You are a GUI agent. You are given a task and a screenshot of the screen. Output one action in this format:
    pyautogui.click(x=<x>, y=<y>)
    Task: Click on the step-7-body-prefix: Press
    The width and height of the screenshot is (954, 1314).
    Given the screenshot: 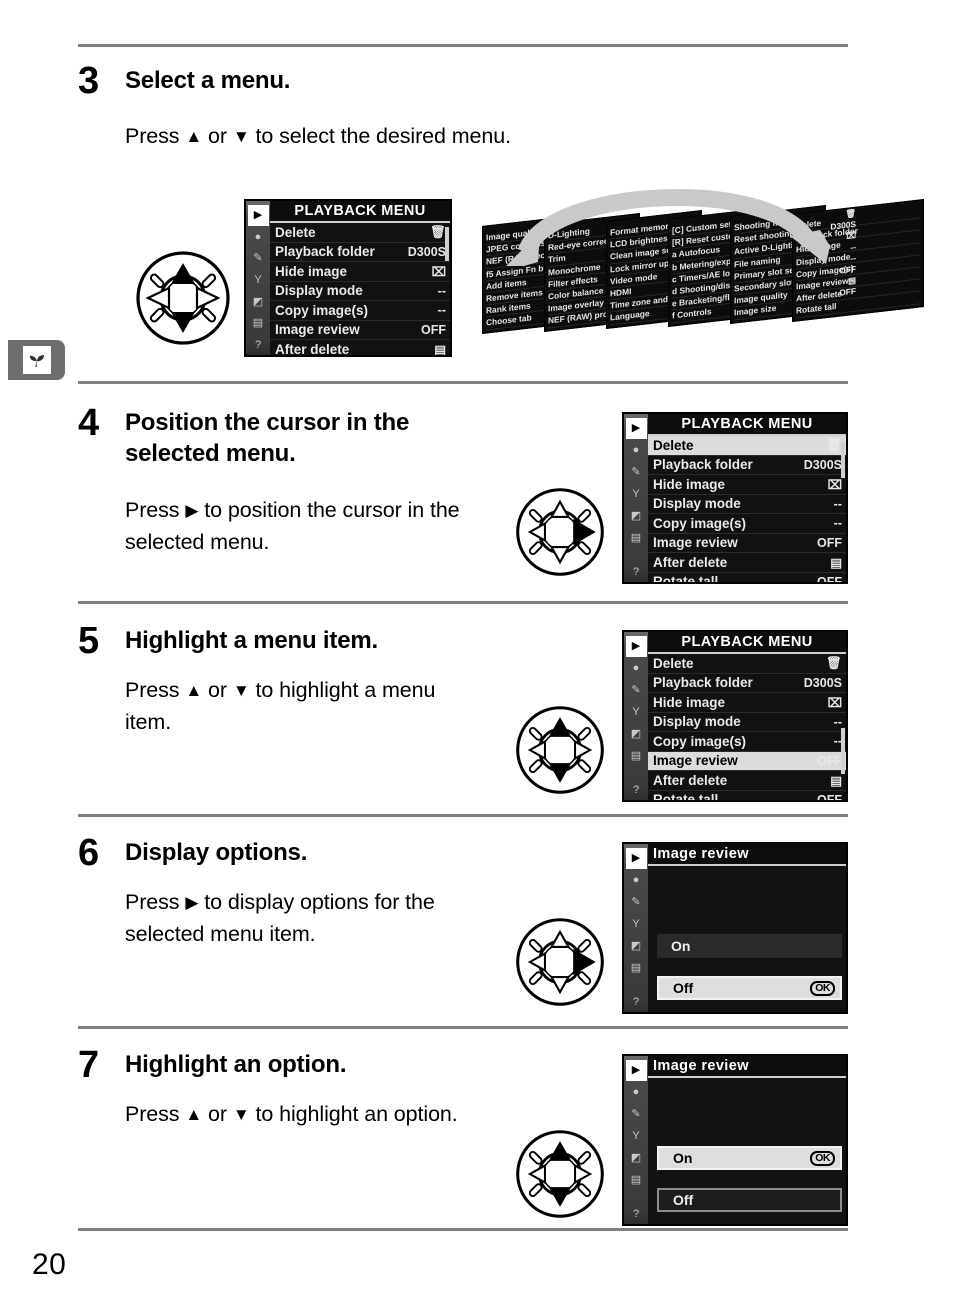 What is the action you would take?
    pyautogui.click(x=155, y=1114)
    